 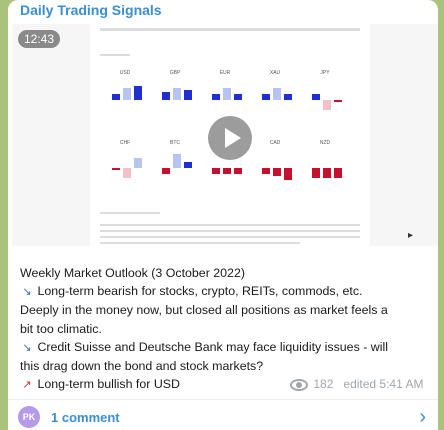 What do you see at coordinates (325, 143) in the screenshot?
I see `currency-label: NZD` at bounding box center [325, 143].